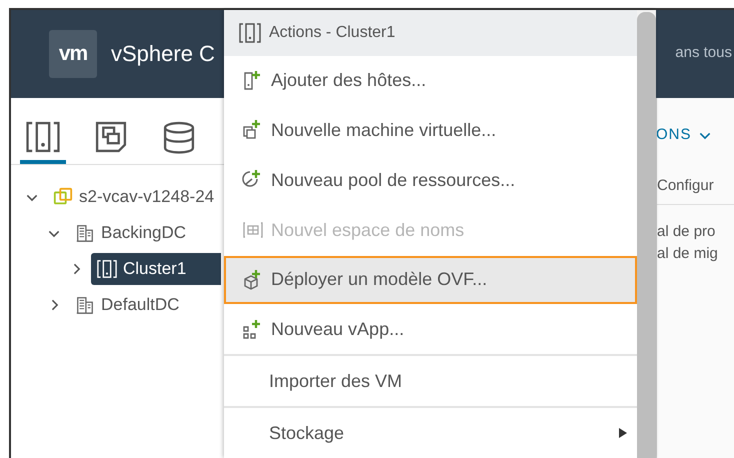  I want to click on menu-item: Stockage, so click(430, 433).